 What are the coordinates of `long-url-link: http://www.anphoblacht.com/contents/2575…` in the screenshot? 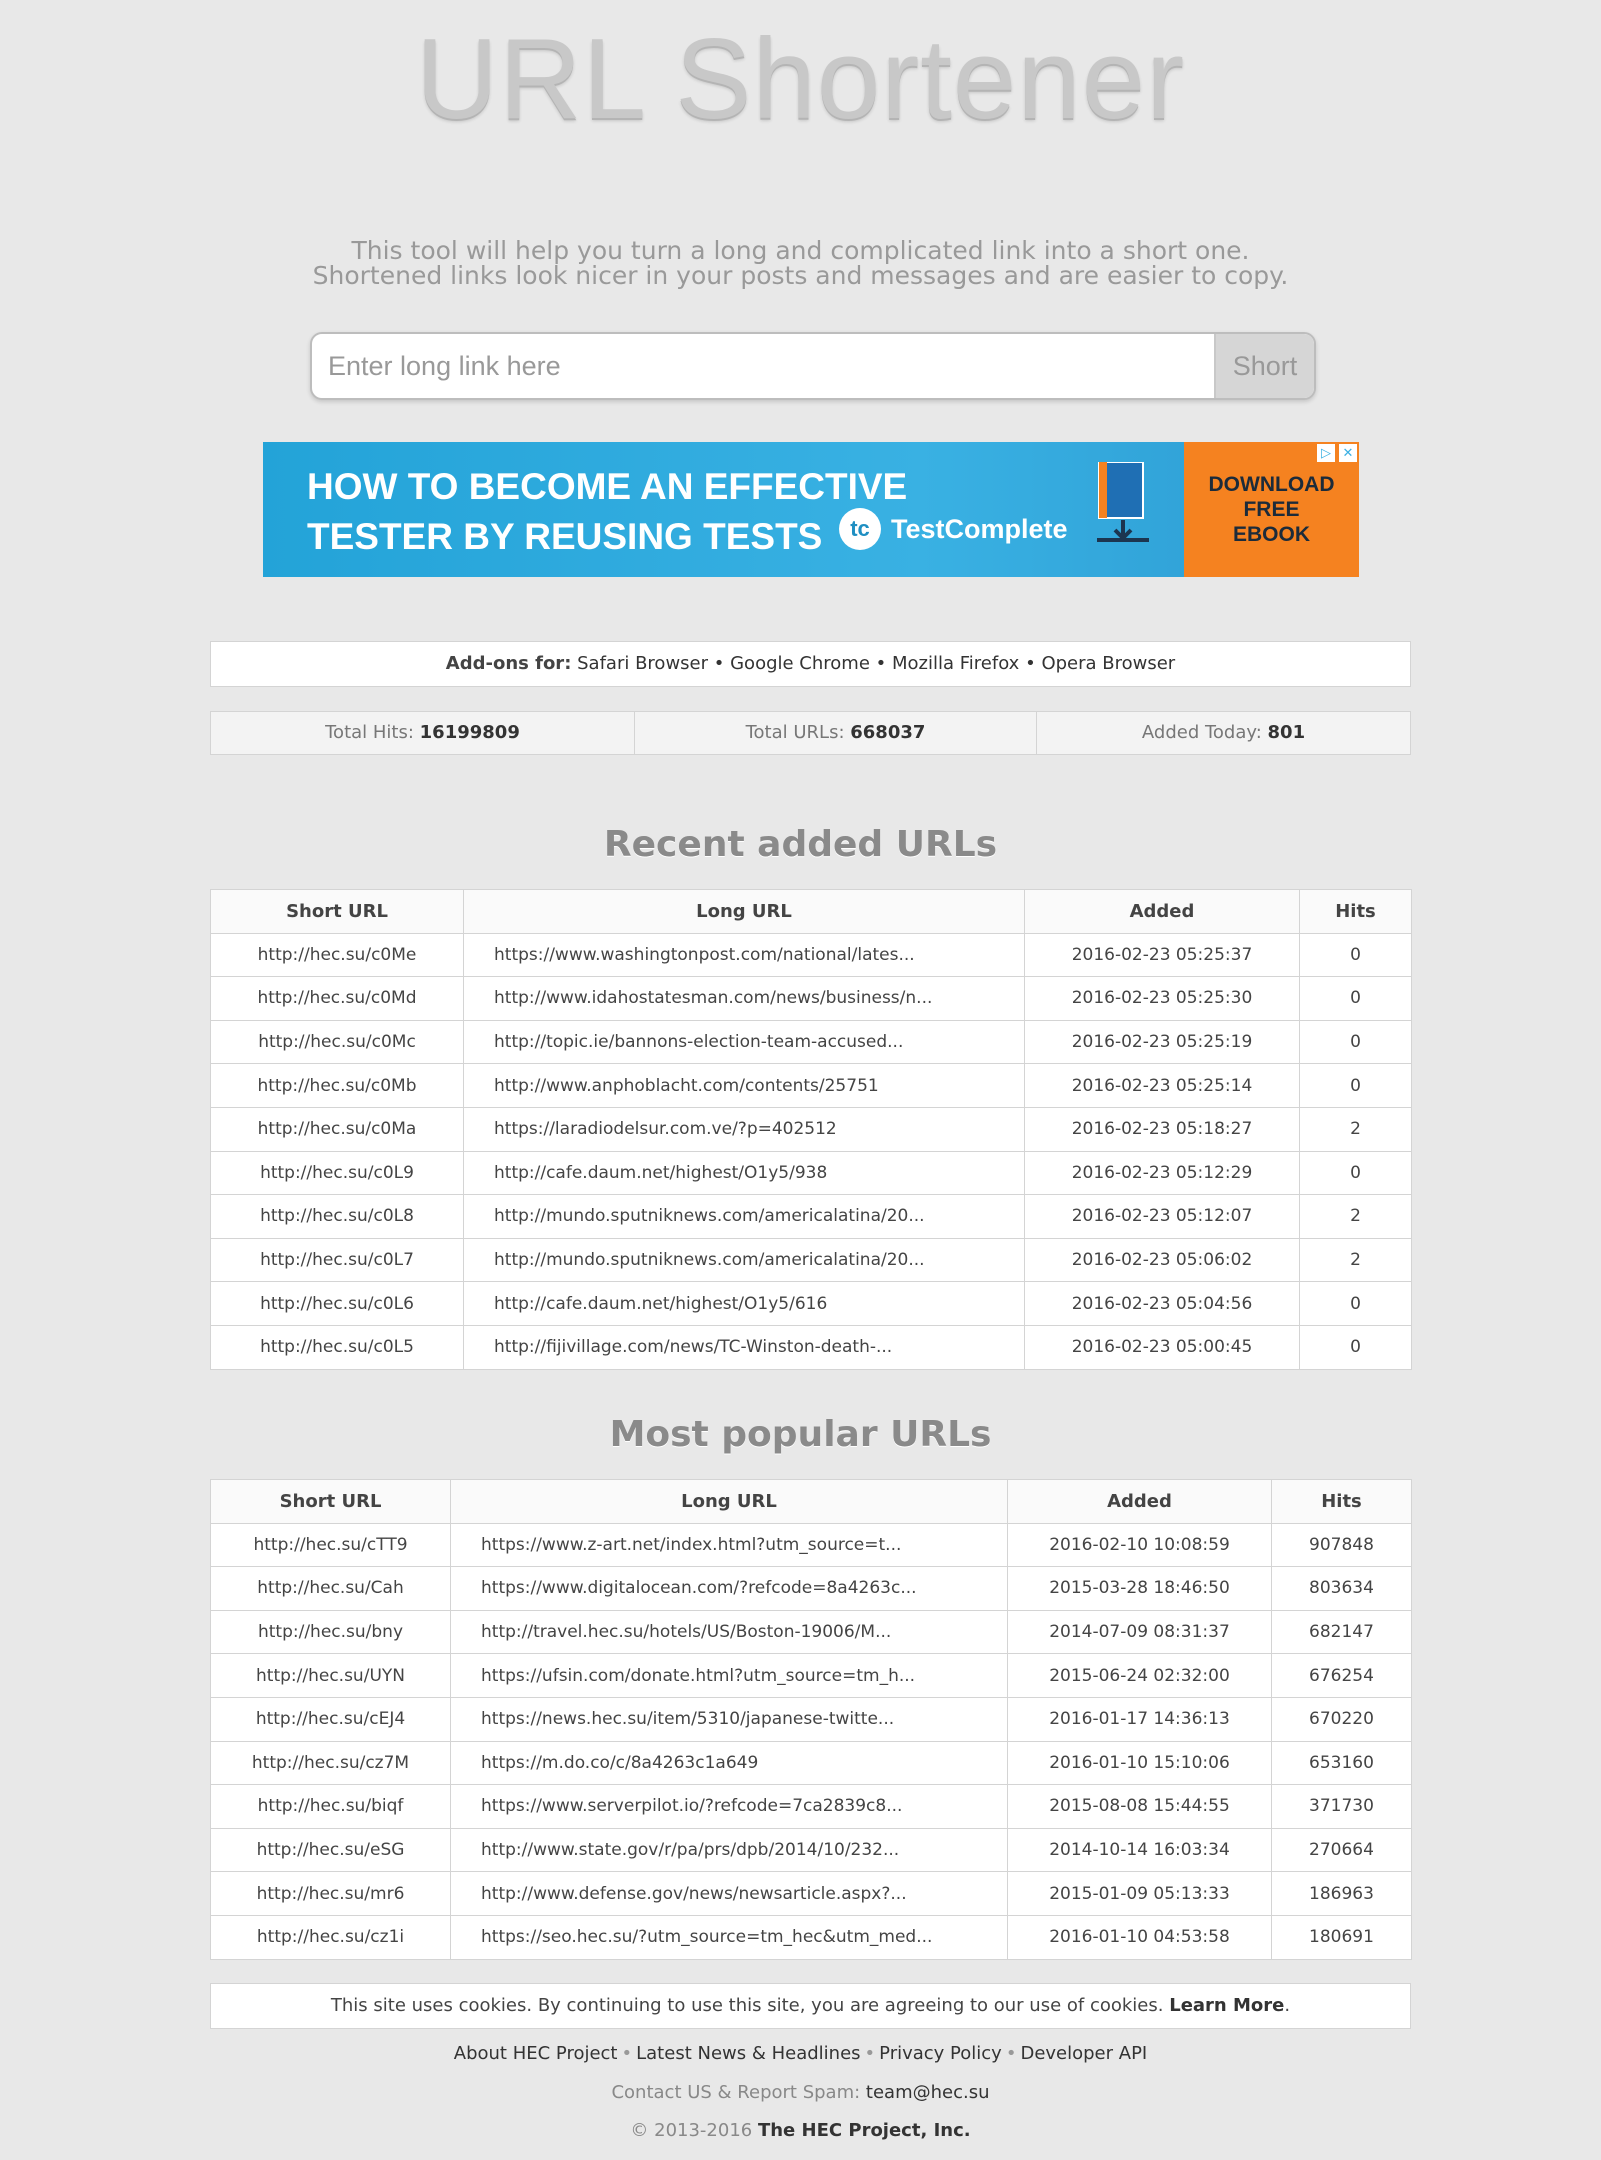 It's located at (744, 1085).